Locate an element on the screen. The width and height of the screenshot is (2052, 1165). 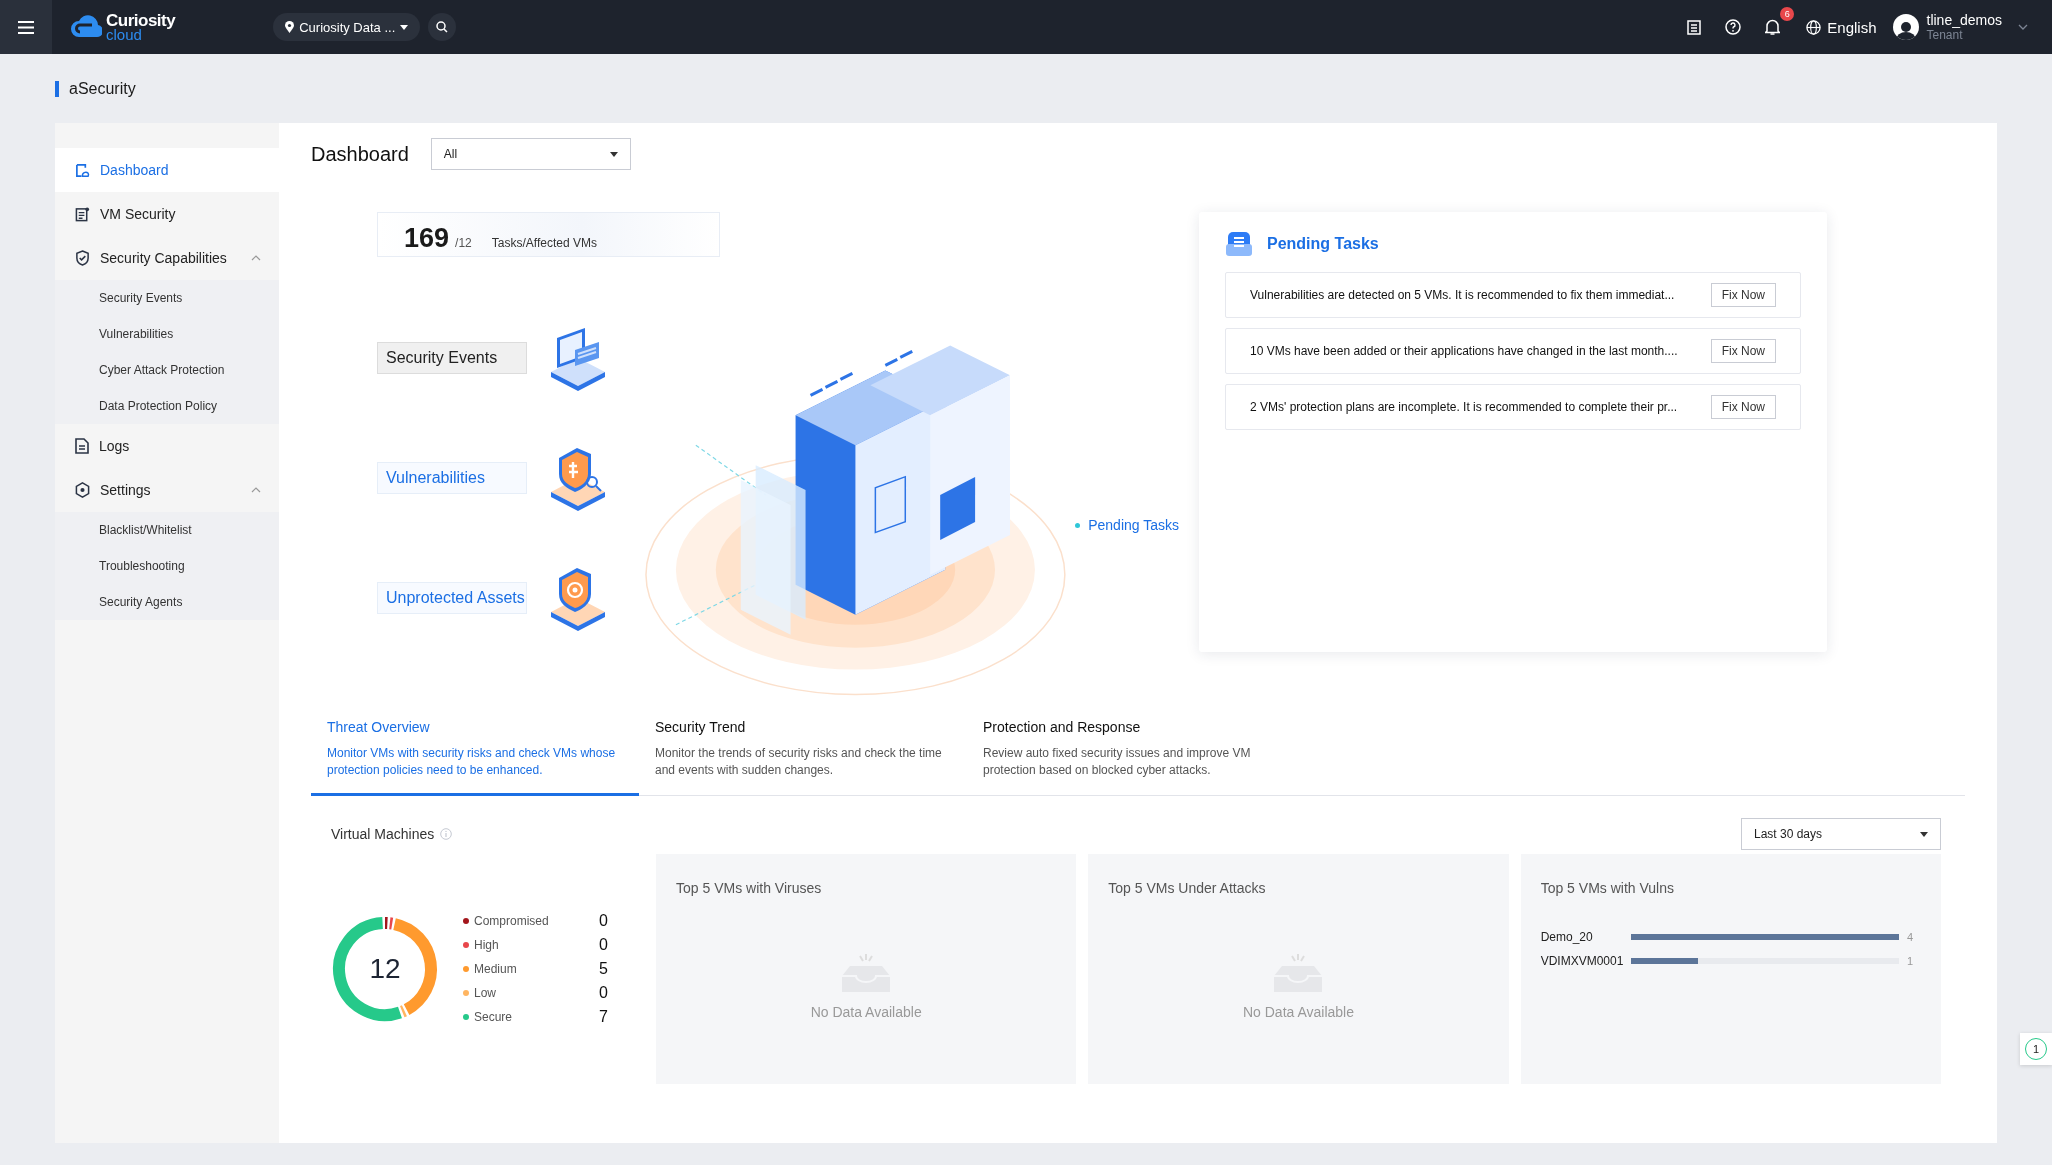
user-role: Tenant is located at coordinates (1944, 35).